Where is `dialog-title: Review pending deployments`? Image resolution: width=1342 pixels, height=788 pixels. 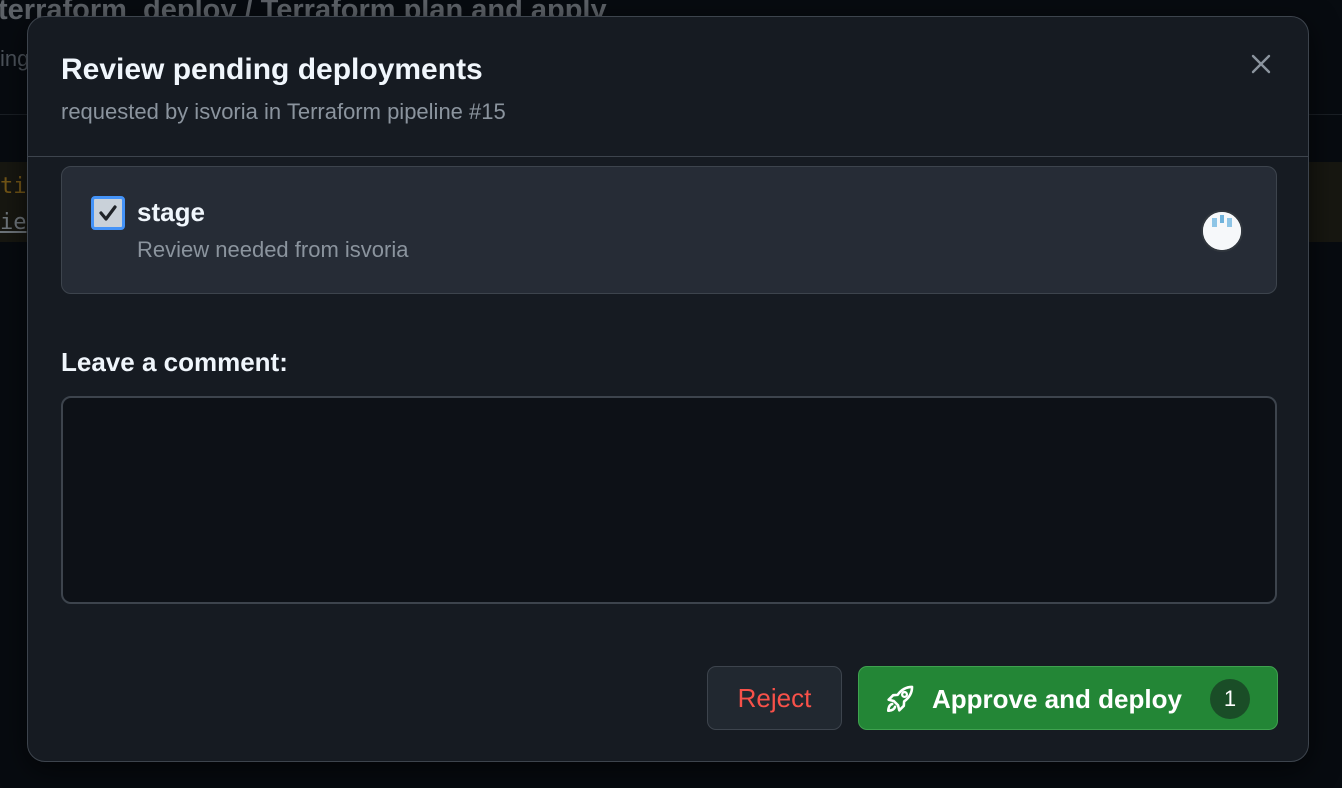 dialog-title: Review pending deployments is located at coordinates (272, 69).